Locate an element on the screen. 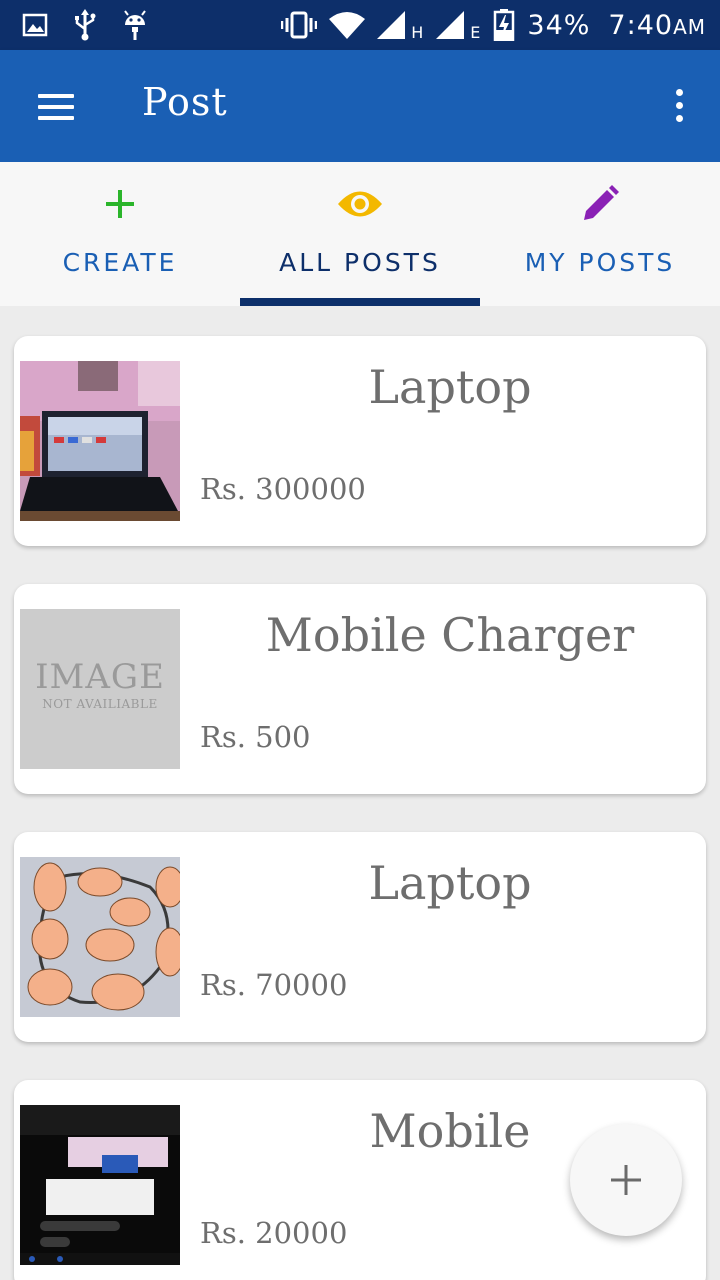 The width and height of the screenshot is (720, 1280). signal-icon is located at coordinates (391, 25).